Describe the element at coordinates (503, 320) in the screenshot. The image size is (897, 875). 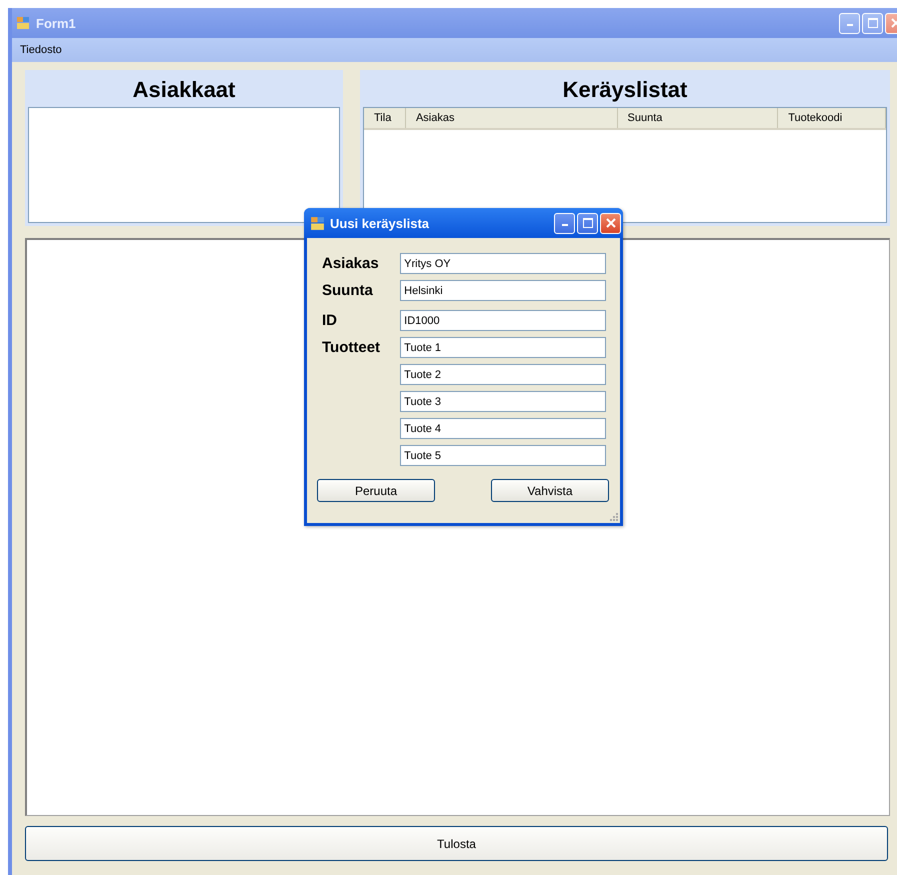
I see `input-field: ID1000` at that location.